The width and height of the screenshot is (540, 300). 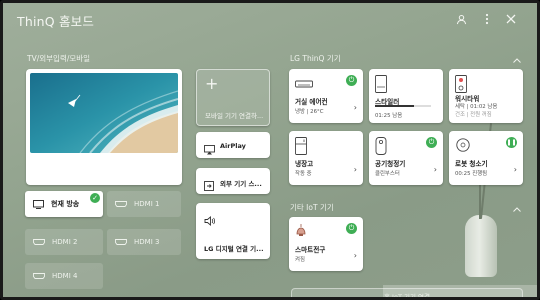 What do you see at coordinates (311, 102) in the screenshot?
I see `device-name: 거실 에어컨` at bounding box center [311, 102].